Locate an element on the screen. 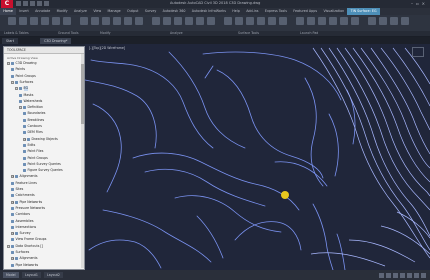  tab-layout1: Layout1 is located at coordinates (31, 275).